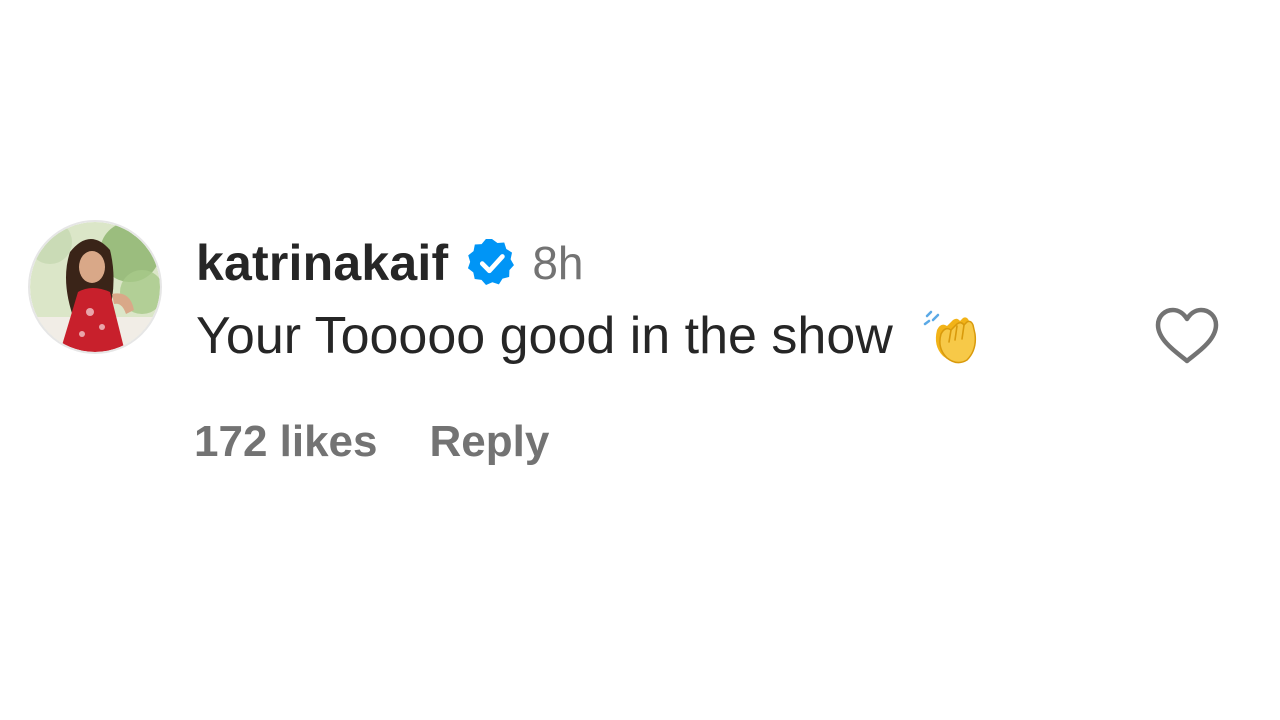  I want to click on avatar-image, so click(95, 287).